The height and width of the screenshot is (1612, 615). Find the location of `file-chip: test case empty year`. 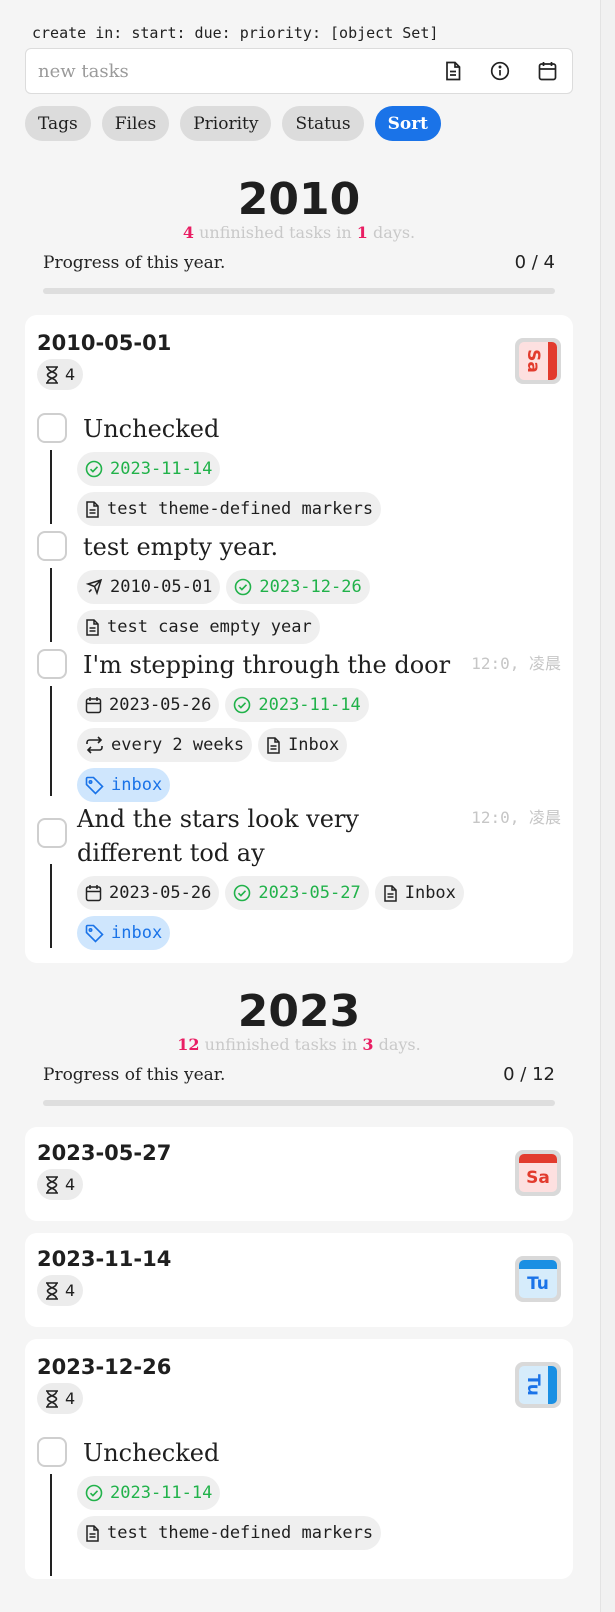

file-chip: test case empty year is located at coordinates (198, 627).